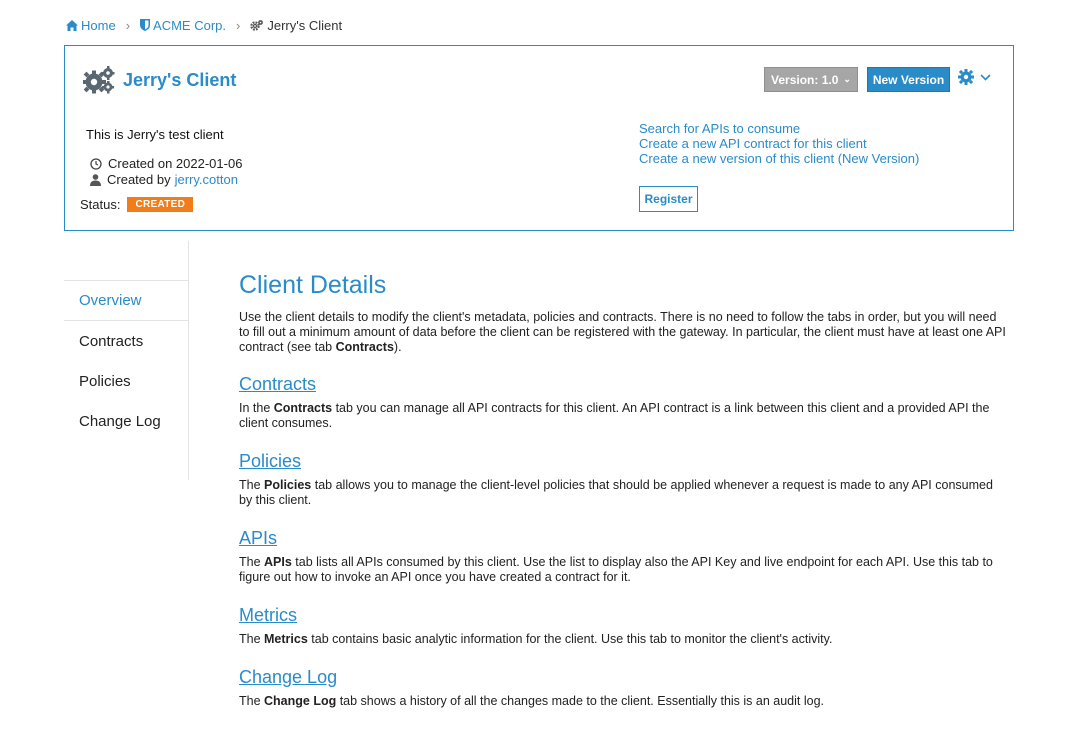 Image resolution: width=1078 pixels, height=748 pixels. What do you see at coordinates (847, 79) in the screenshot?
I see `chevron-down-icon: ⌄` at bounding box center [847, 79].